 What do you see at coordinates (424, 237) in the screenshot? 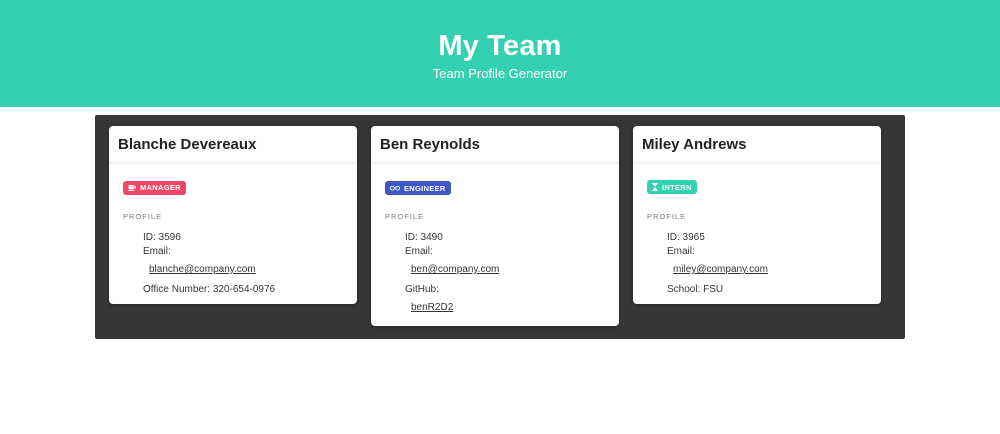
I see `employee-id: ID: 3490` at bounding box center [424, 237].